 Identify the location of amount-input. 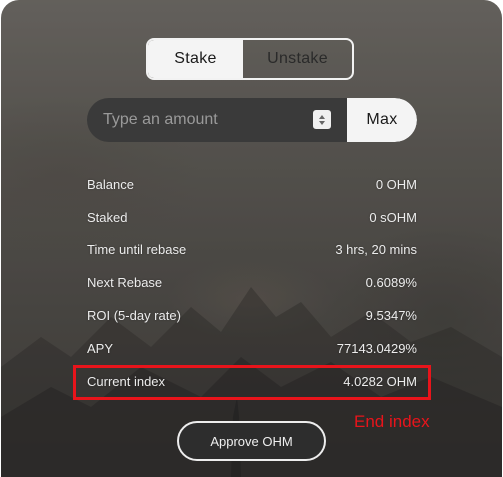
(203, 120).